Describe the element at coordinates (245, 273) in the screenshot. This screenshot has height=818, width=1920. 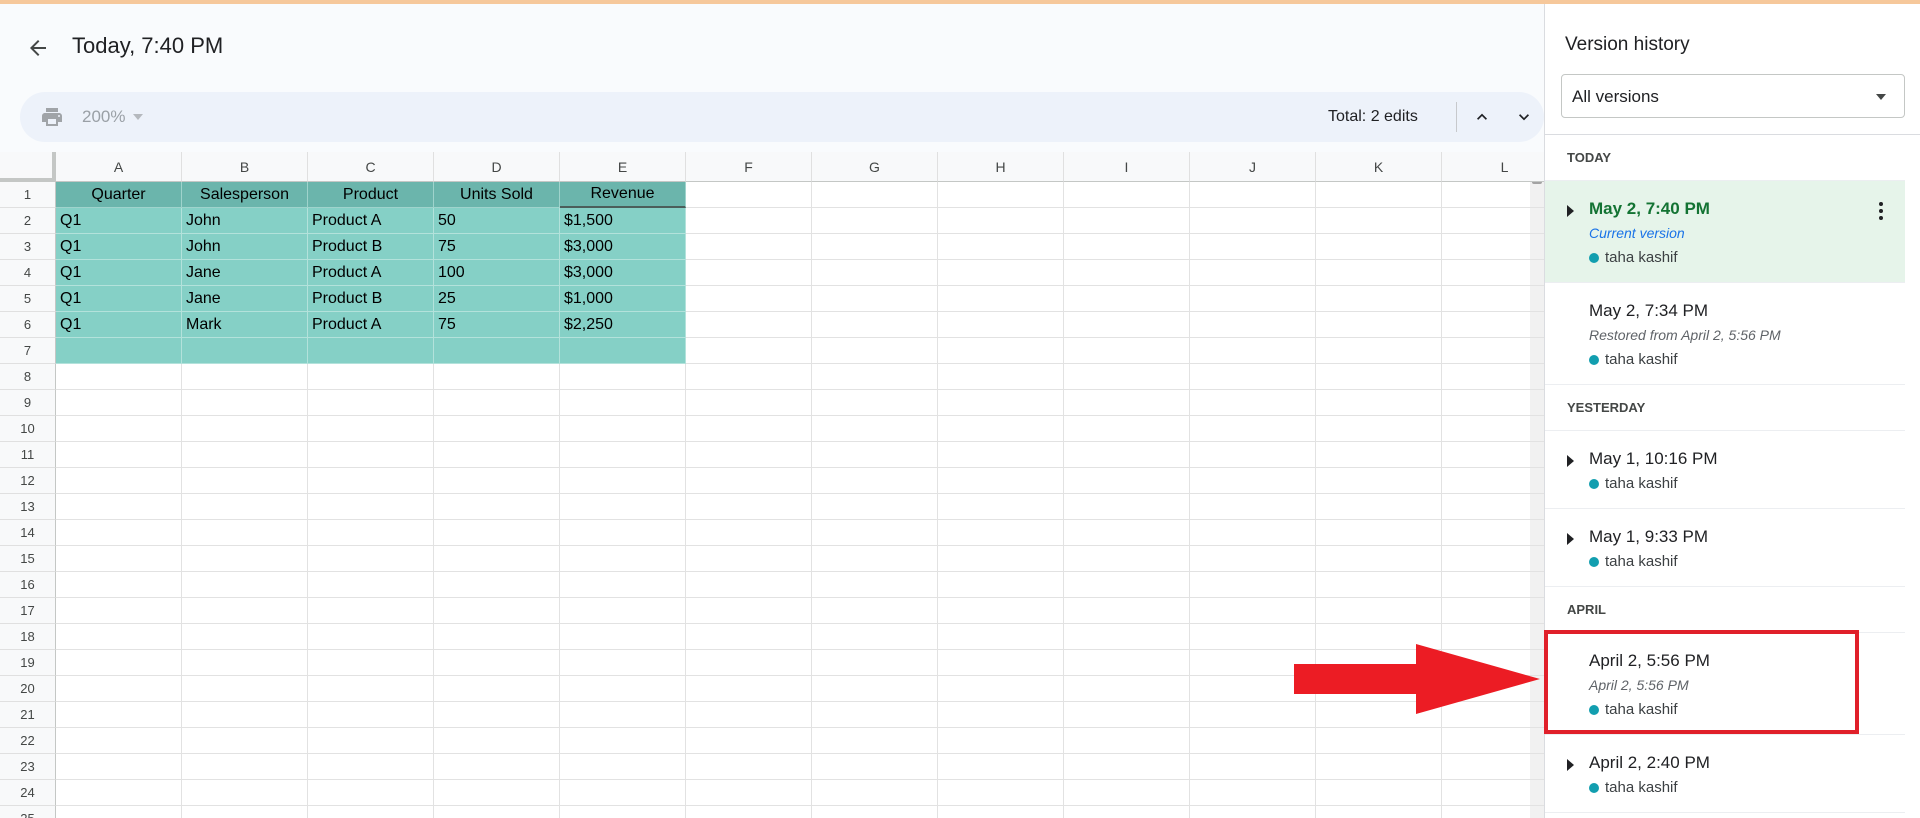
I see `cell-b4: Jane` at that location.